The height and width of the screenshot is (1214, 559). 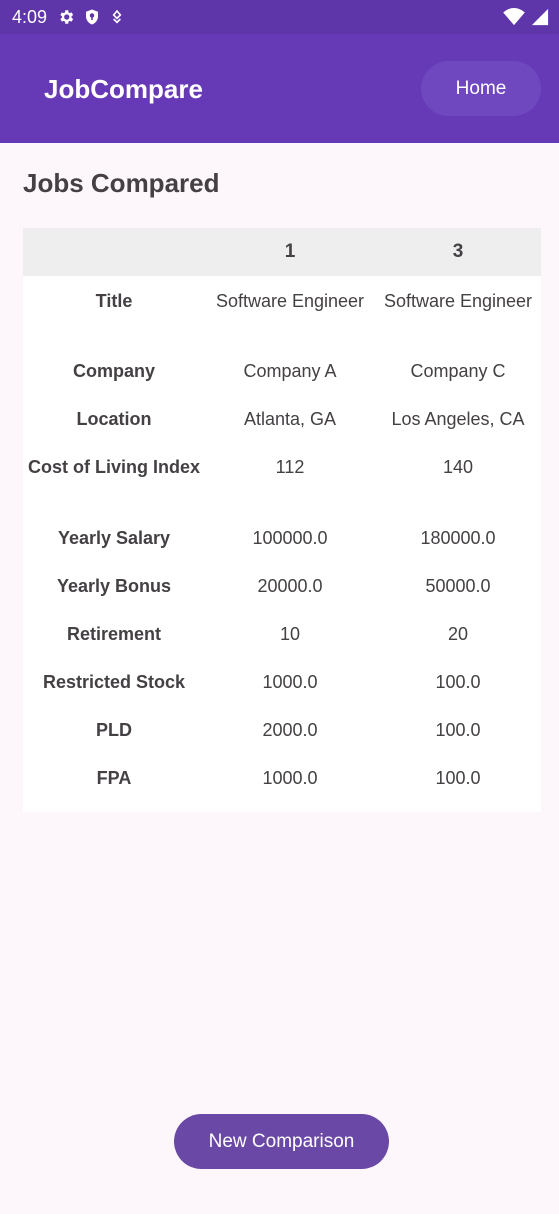 I want to click on home-button: Home, so click(x=481, y=88).